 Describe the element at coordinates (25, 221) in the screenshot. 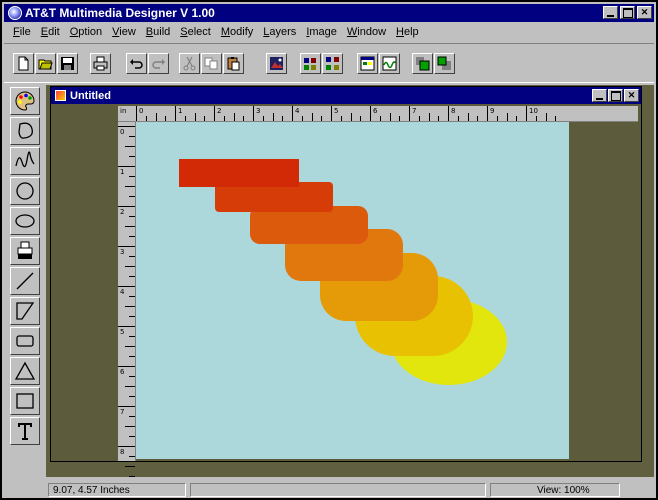

I see `ellipse-tool` at that location.